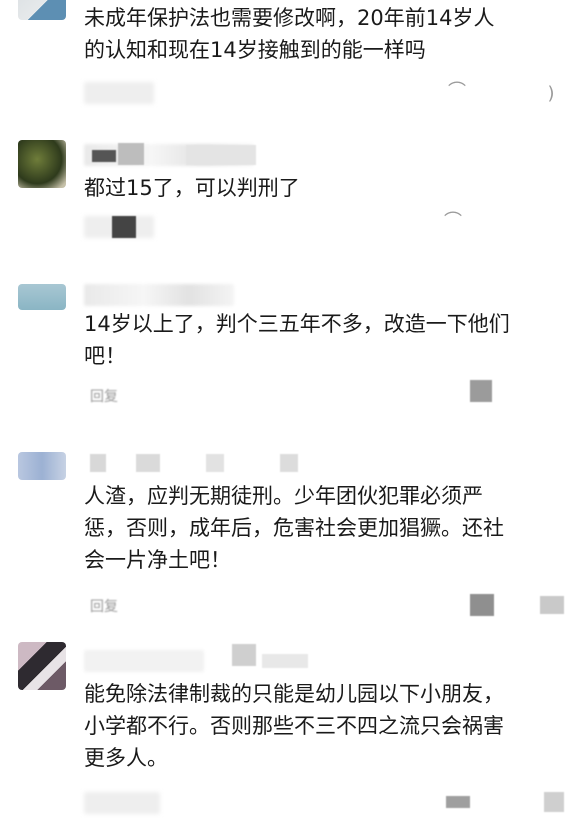 This screenshot has width=579, height=828. Describe the element at coordinates (297, 340) in the screenshot. I see `comment-text: 14岁以上了，判个三五年不多，改造一下他们 吧！` at that location.